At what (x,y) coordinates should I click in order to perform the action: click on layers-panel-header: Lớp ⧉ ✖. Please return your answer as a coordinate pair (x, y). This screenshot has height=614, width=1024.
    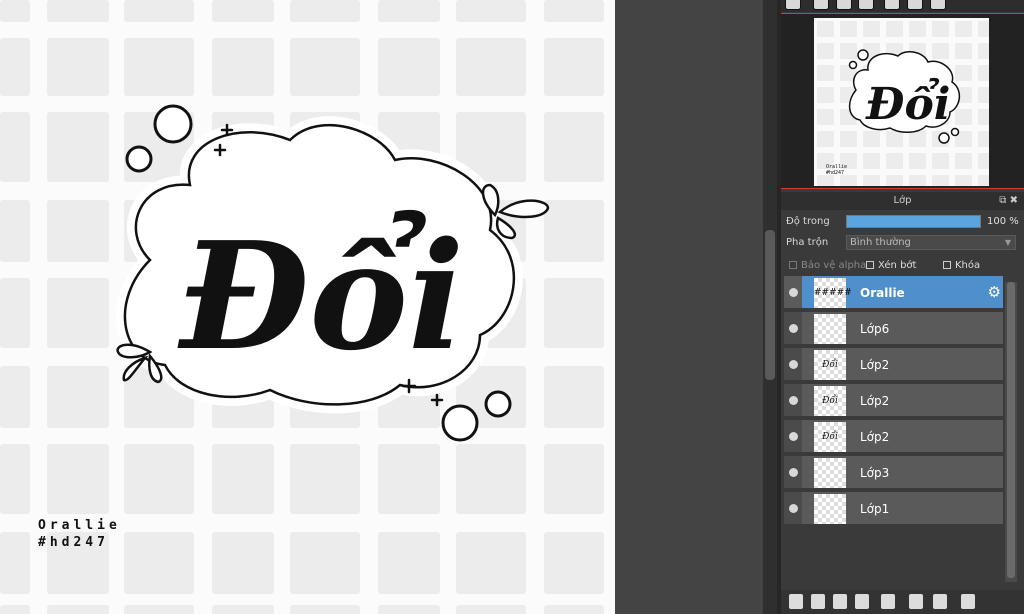
    Looking at the image, I should click on (902, 201).